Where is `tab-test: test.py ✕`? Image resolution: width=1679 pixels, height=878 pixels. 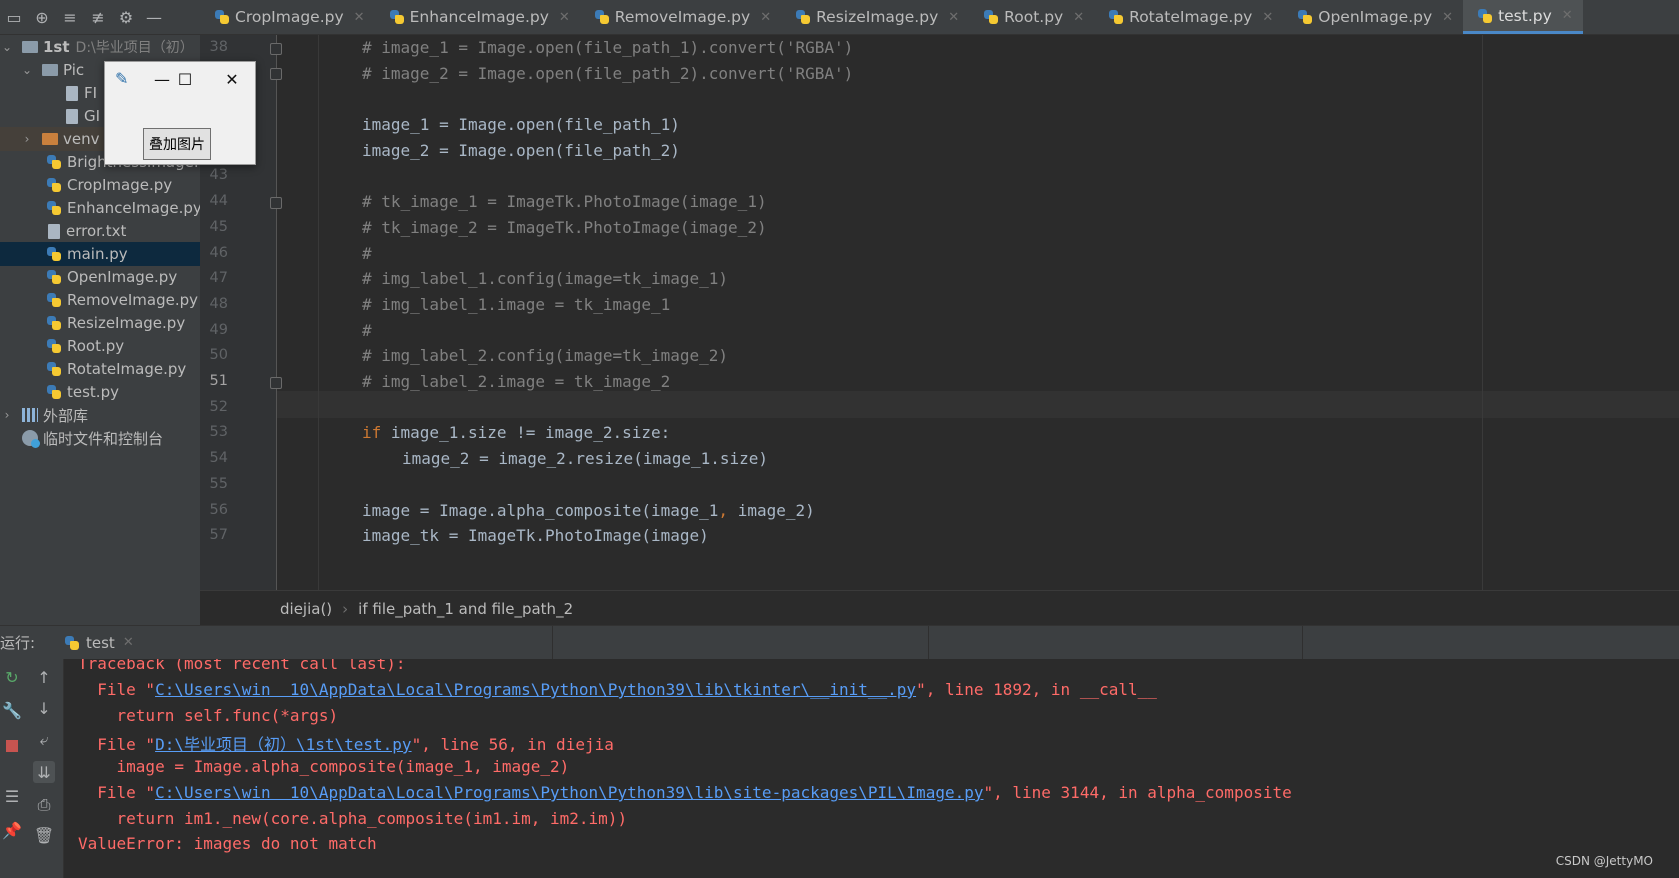
tab-test: test.py ✕ is located at coordinates (1523, 17).